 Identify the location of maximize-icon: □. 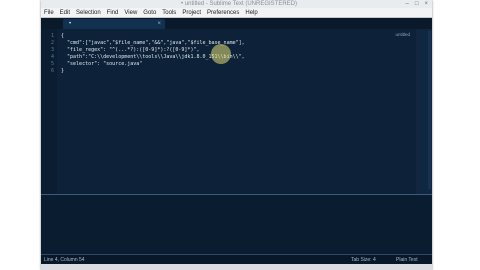
(417, 4).